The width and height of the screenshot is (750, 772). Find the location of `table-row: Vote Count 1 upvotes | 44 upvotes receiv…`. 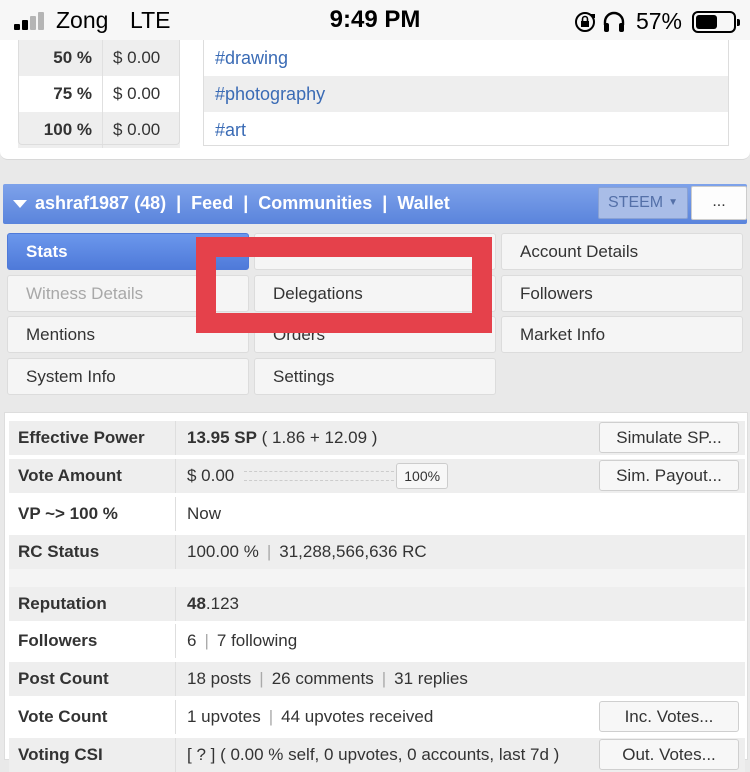

table-row: Vote Count 1 upvotes | 44 upvotes receiv… is located at coordinates (377, 717).